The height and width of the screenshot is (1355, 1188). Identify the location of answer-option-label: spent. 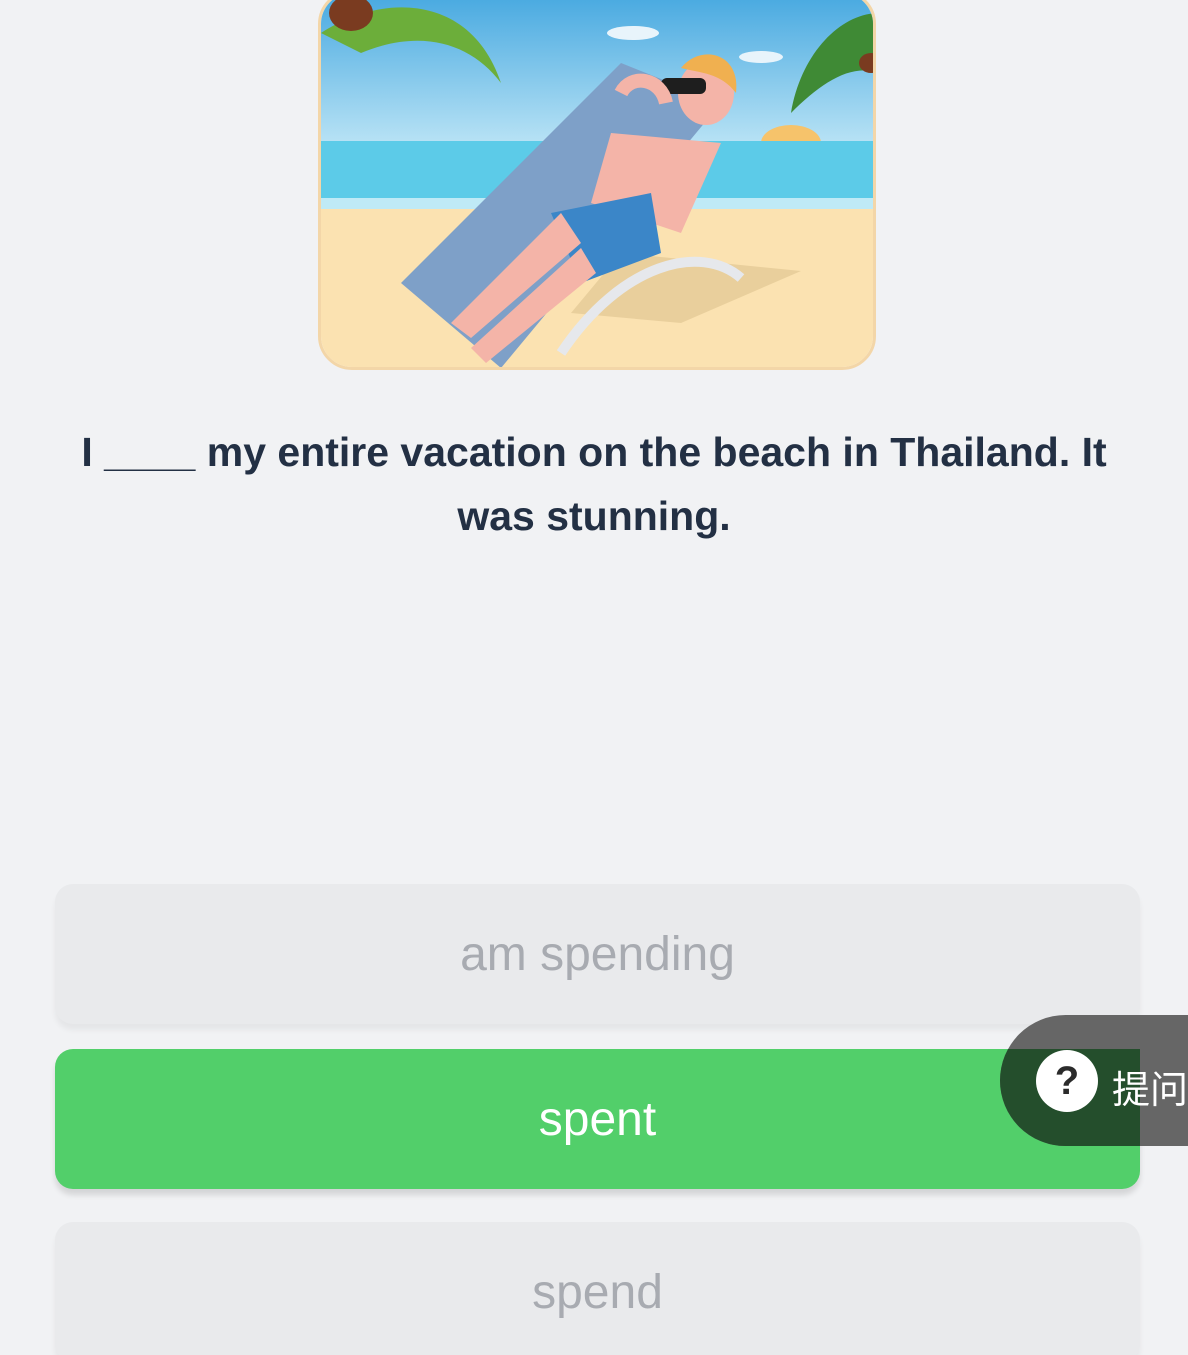
(597, 1119).